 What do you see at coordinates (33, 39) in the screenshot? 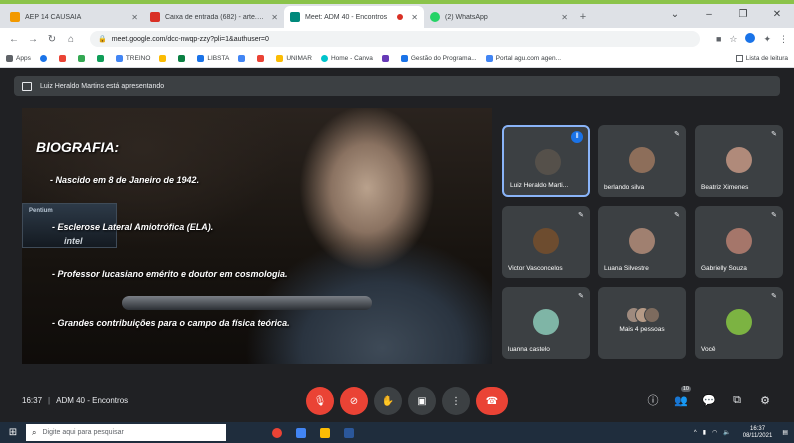
I see `forward-icon: →` at bounding box center [33, 39].